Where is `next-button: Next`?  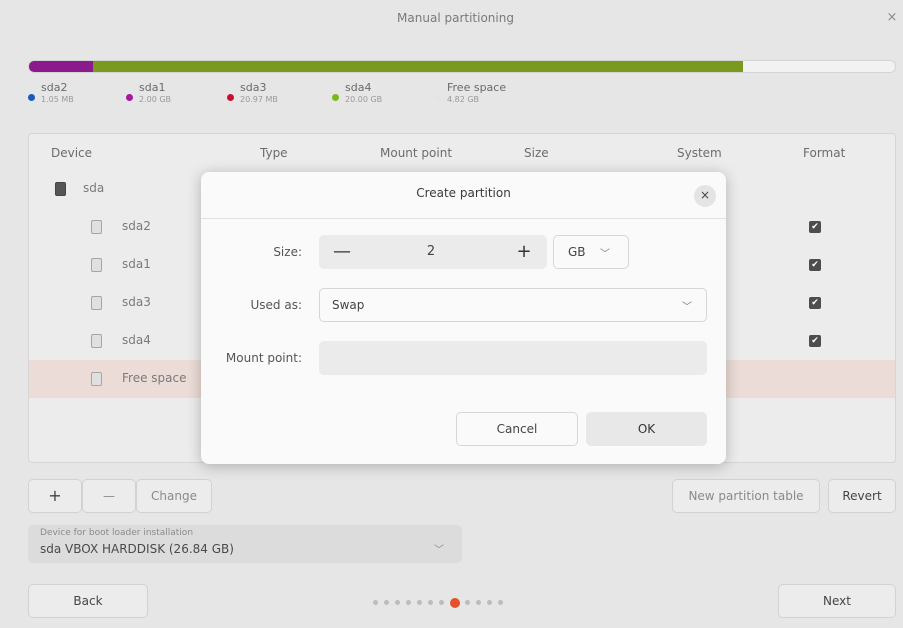 next-button: Next is located at coordinates (837, 601).